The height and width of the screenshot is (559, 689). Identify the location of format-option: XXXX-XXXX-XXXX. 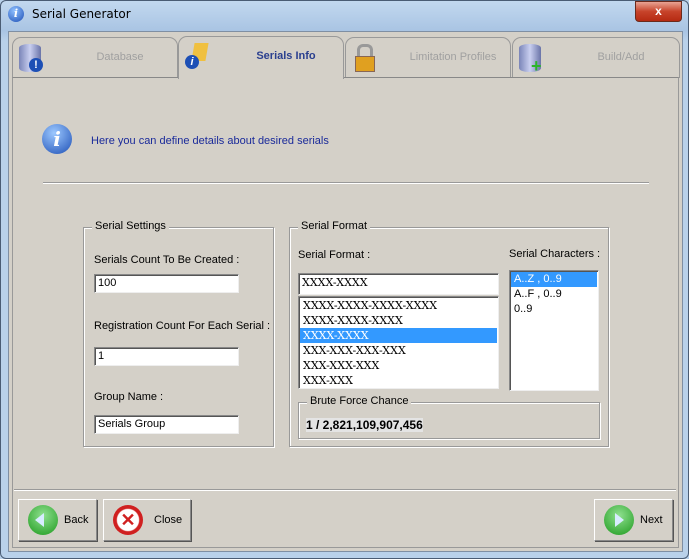
(398, 320).